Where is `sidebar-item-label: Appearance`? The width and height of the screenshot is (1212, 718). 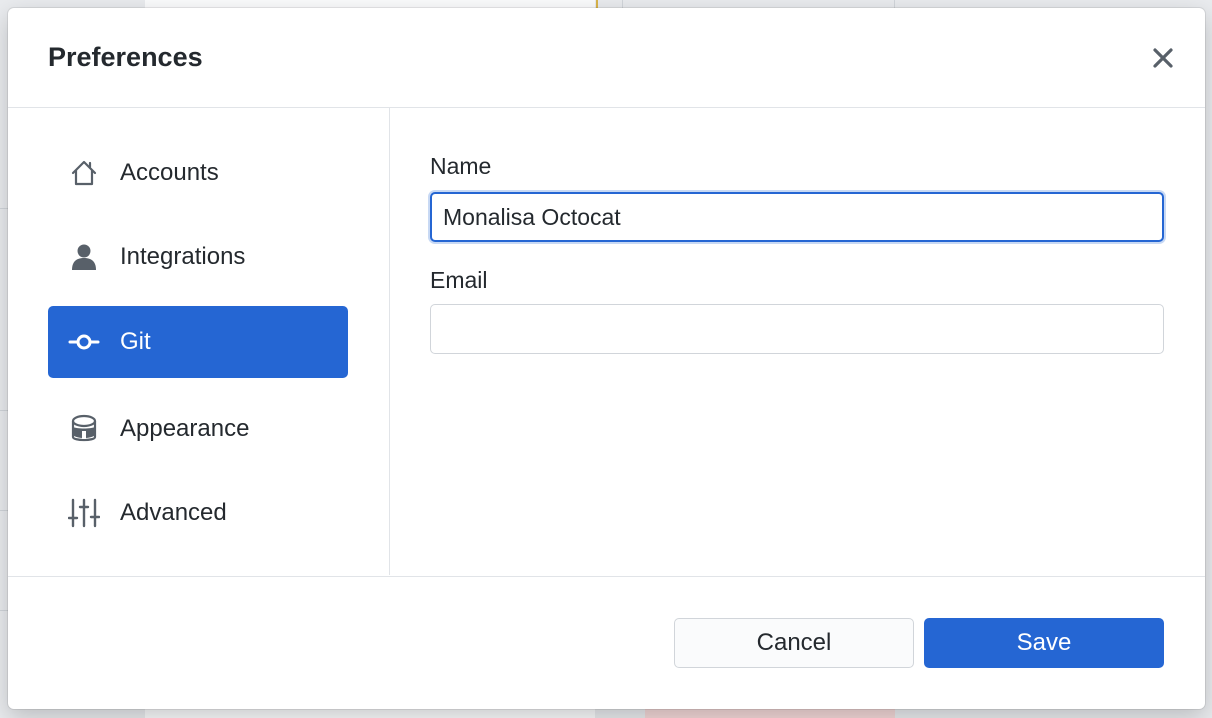
sidebar-item-label: Appearance is located at coordinates (185, 428).